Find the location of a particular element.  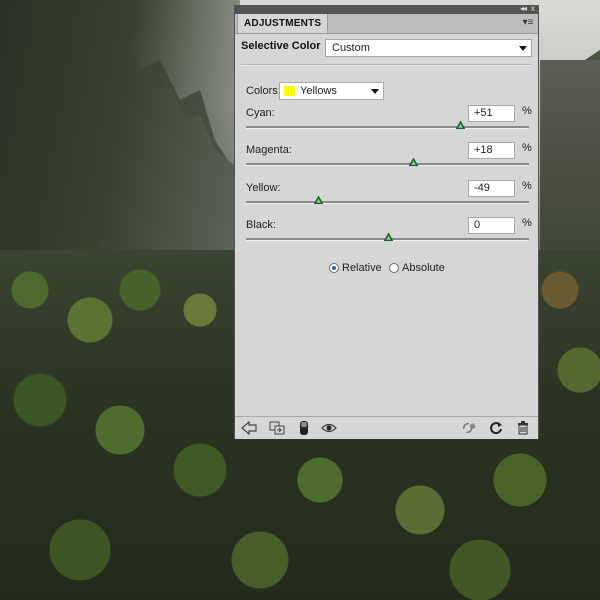

magenta-value-field: +18 is located at coordinates (491, 150).